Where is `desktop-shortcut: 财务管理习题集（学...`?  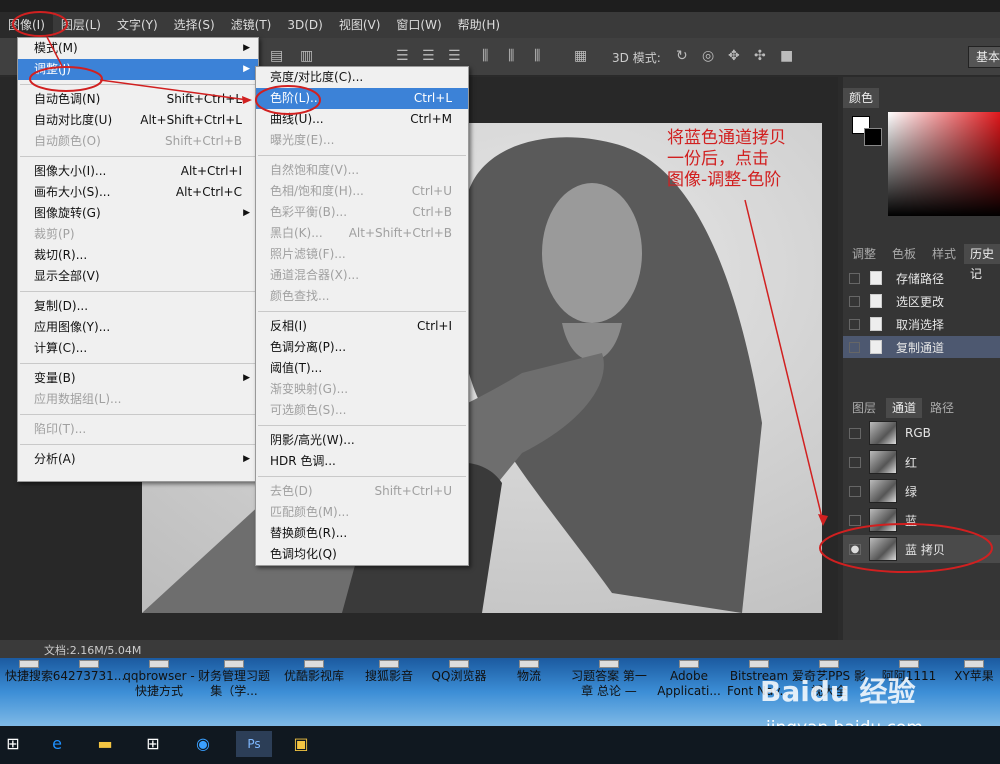 desktop-shortcut: 财务管理习题集（学... is located at coordinates (234, 679).